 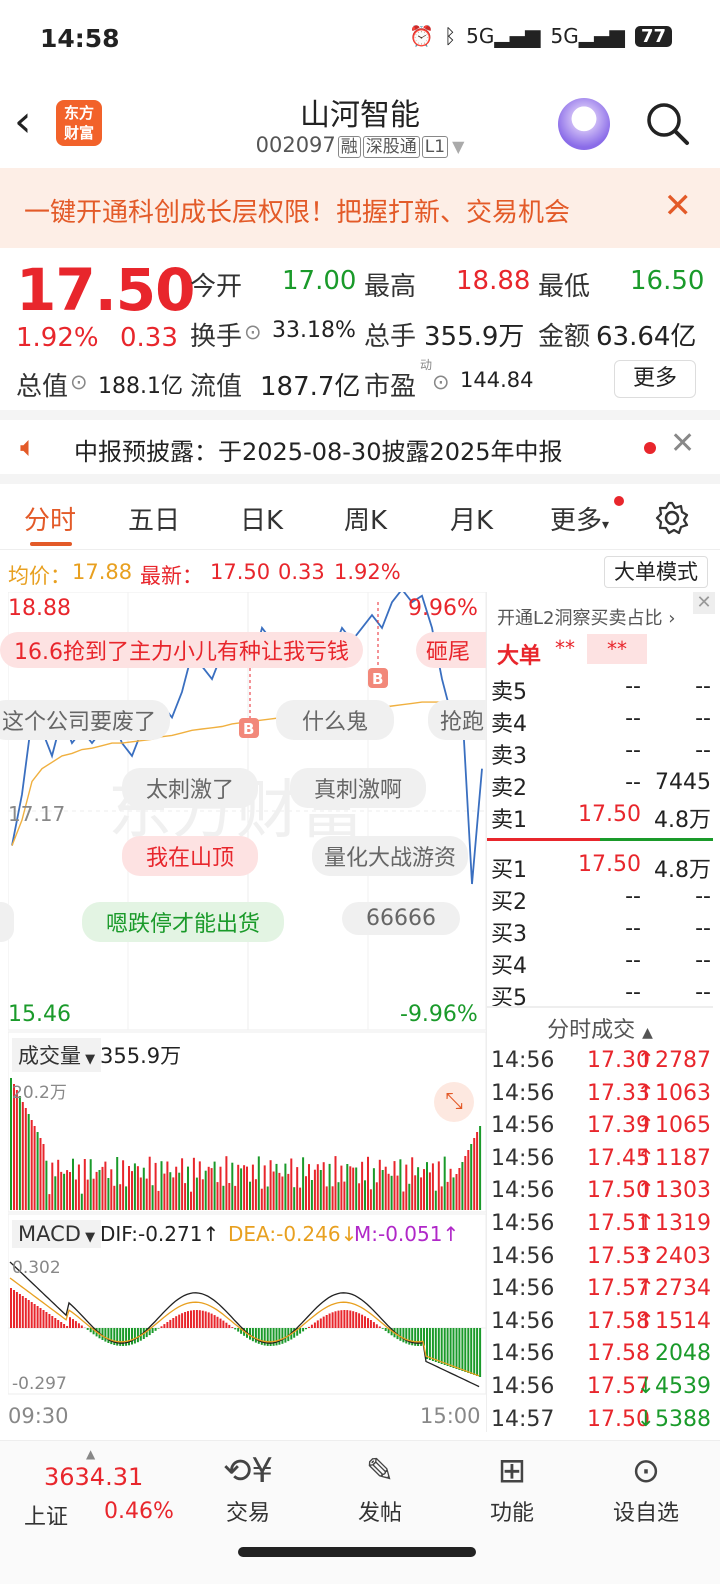 What do you see at coordinates (46, 1515) in the screenshot?
I see `index-name: 上证` at bounding box center [46, 1515].